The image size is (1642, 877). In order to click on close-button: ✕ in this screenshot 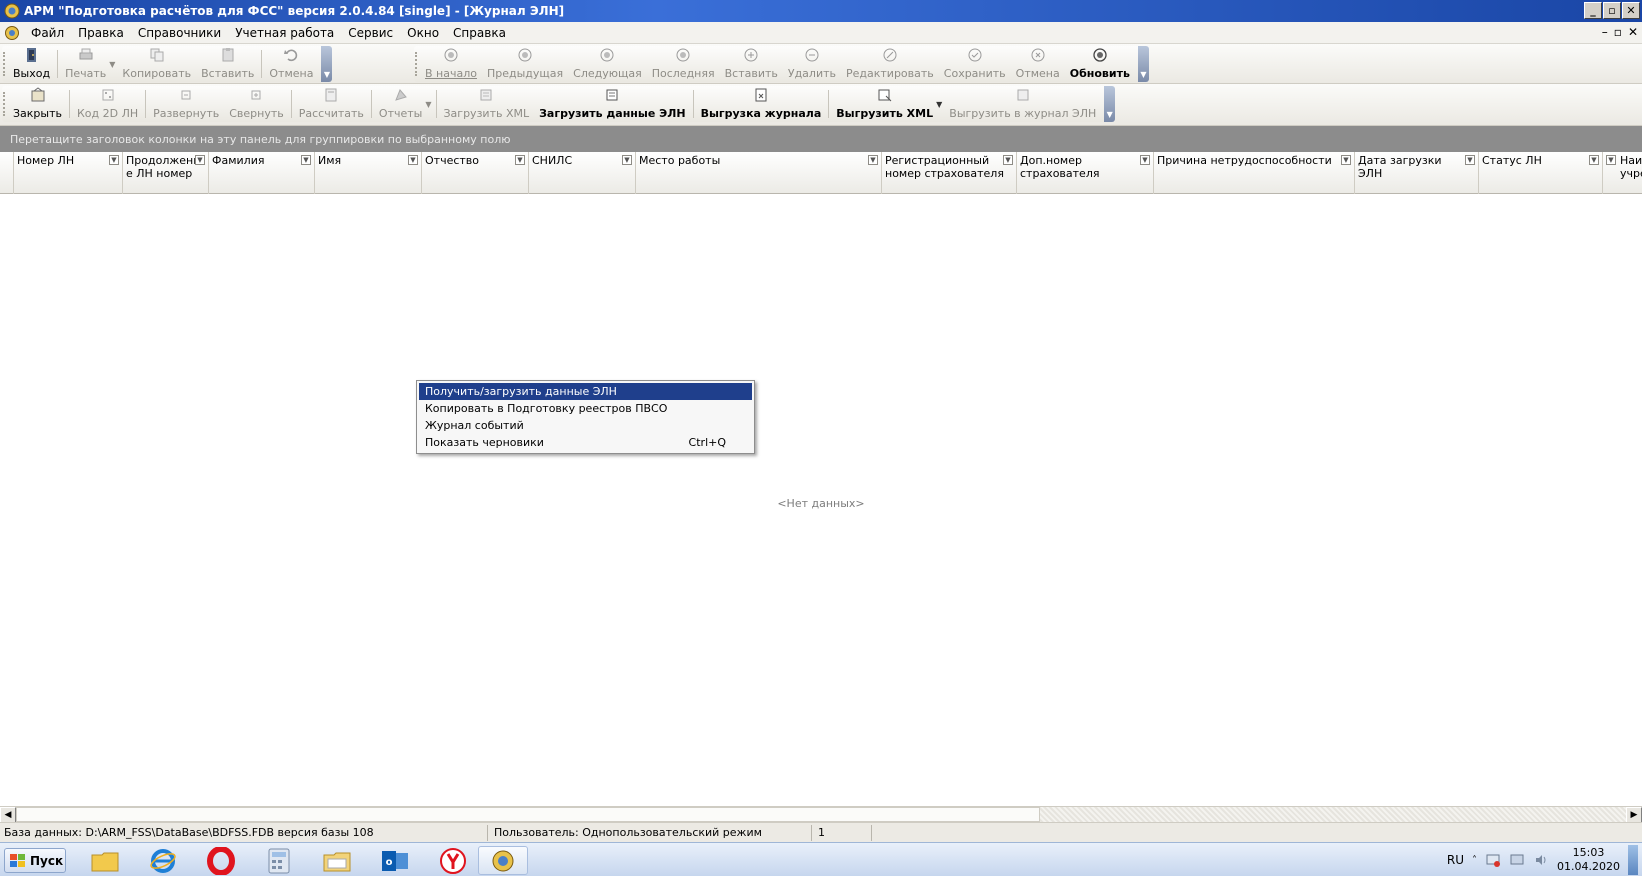, I will do `click(1631, 10)`.